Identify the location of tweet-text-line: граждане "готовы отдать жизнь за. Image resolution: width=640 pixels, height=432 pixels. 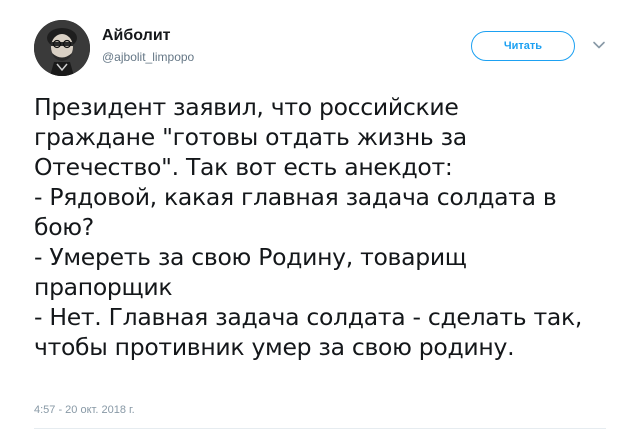
(250, 137).